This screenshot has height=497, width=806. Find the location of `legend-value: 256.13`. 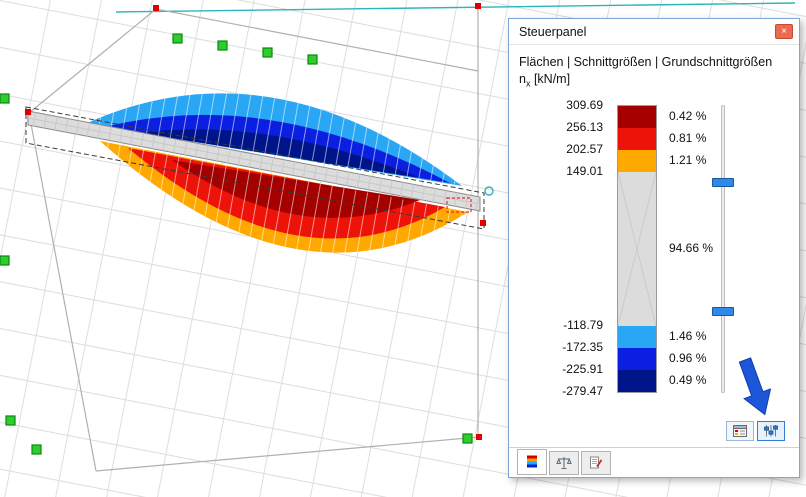

legend-value: 256.13 is located at coordinates (584, 127).